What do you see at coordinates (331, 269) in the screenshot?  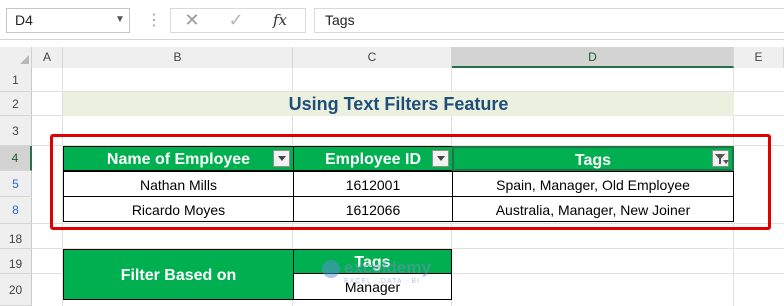 I see `exceldemy-logo-icon` at bounding box center [331, 269].